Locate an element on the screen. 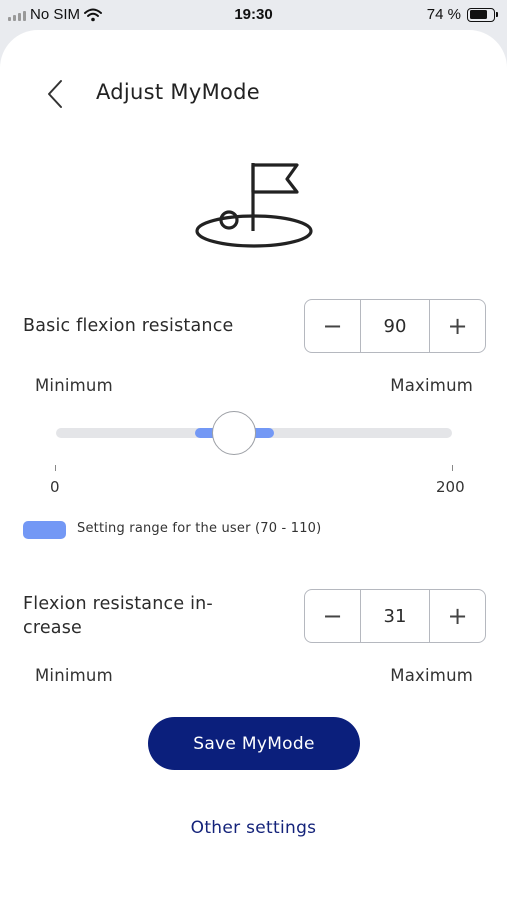  flexion-min-label: Minimum is located at coordinates (74, 385).